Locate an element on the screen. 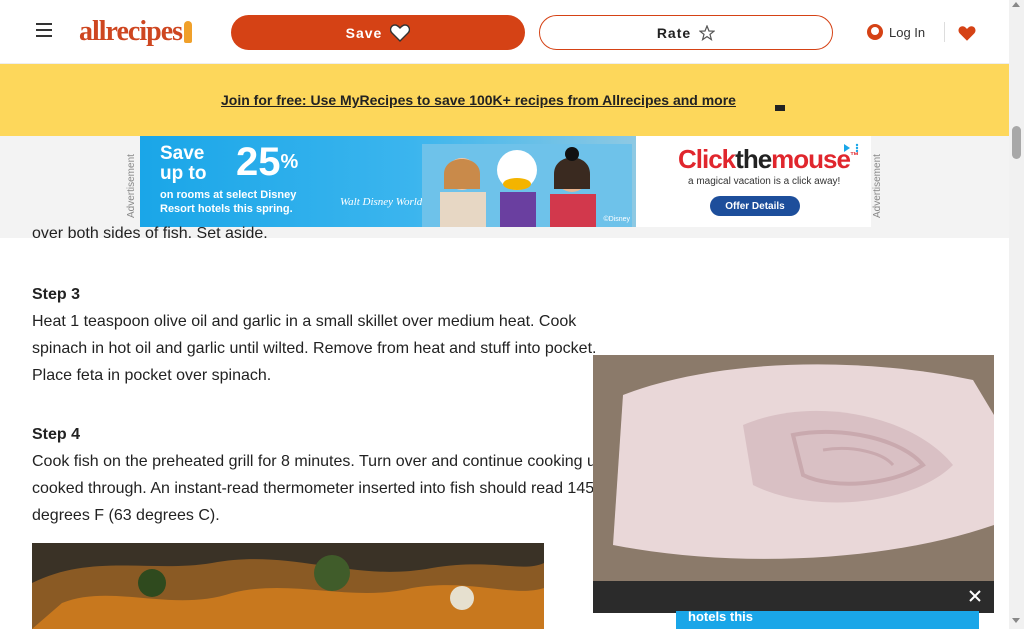 This screenshot has width=1024, height=629. rate-label: Rate is located at coordinates (674, 32).